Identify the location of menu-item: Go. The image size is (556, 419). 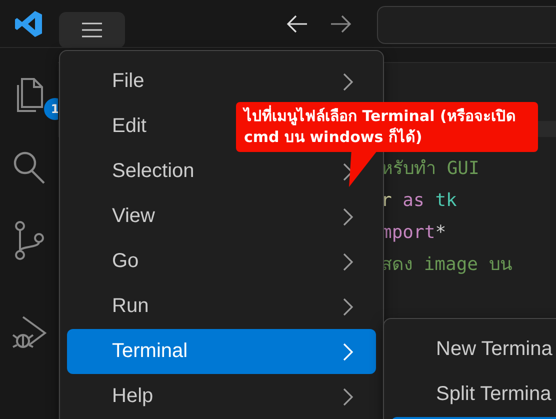
(221, 261).